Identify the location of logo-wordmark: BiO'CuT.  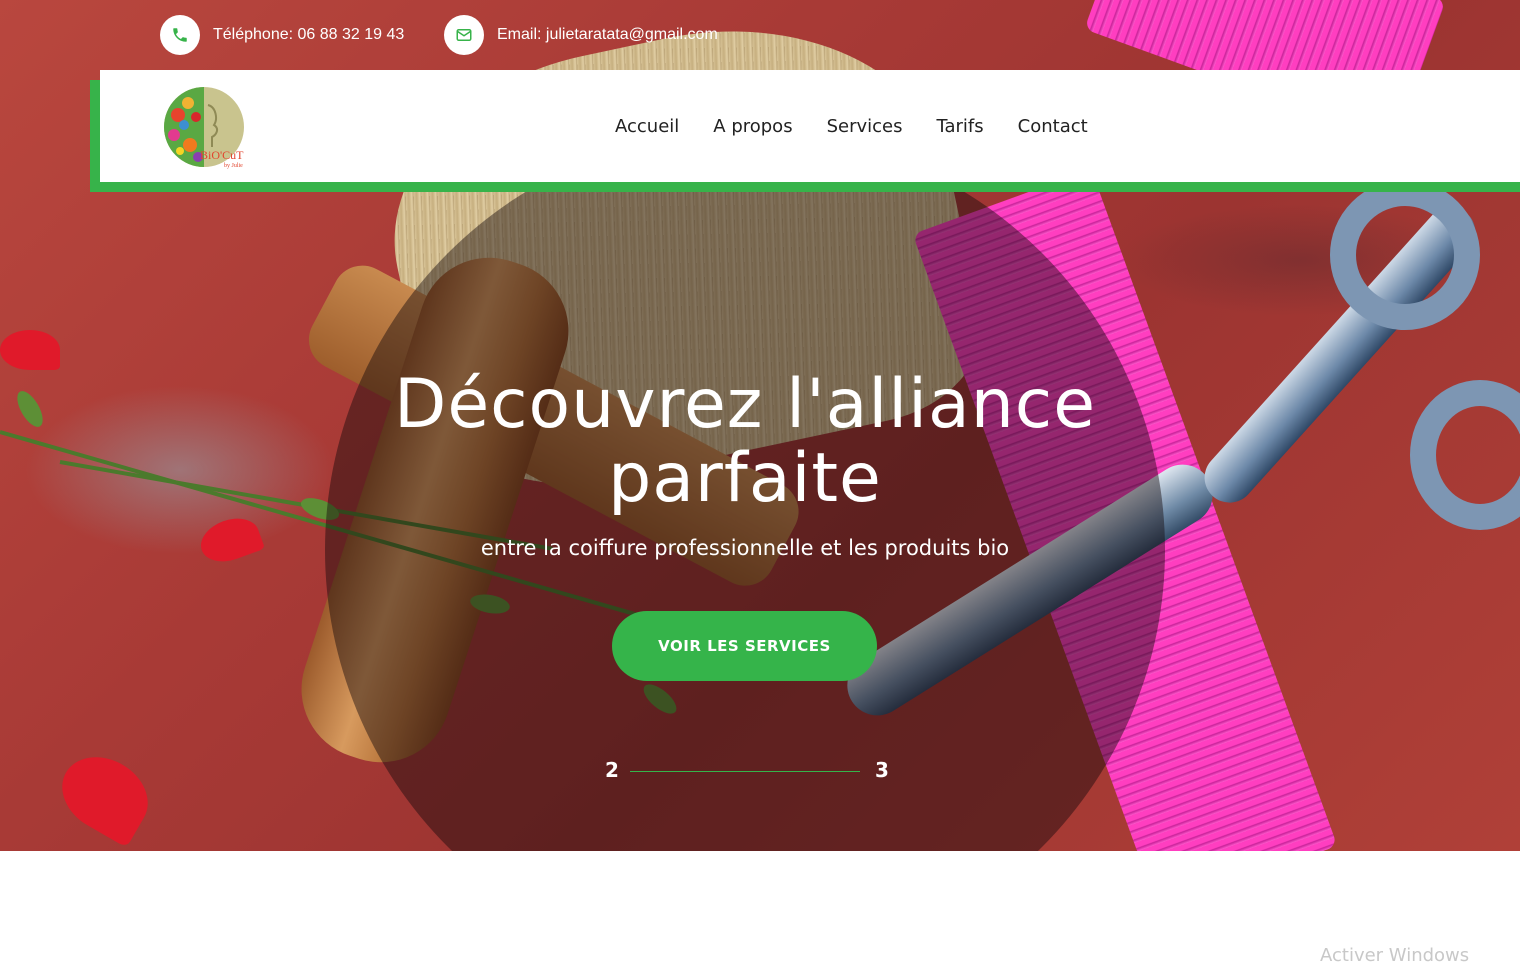
(222, 155).